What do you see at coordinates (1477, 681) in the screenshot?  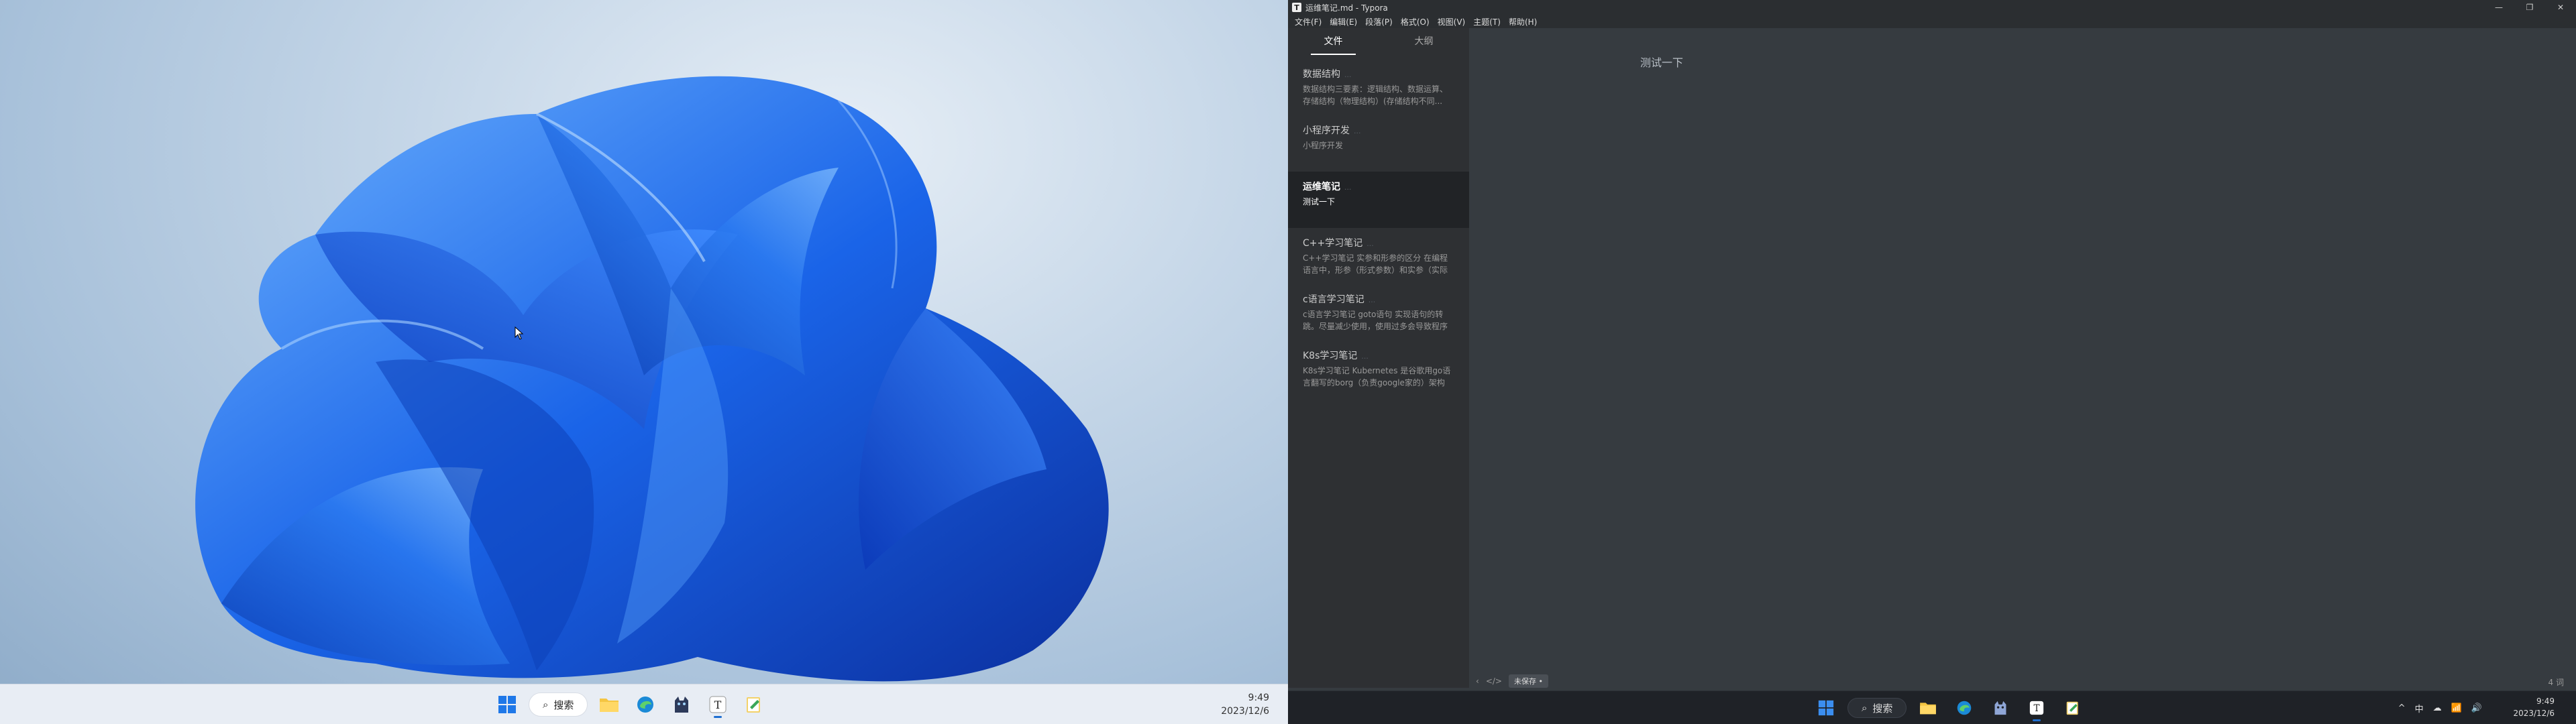 I see `toggle-sidebar-icon: ‹` at bounding box center [1477, 681].